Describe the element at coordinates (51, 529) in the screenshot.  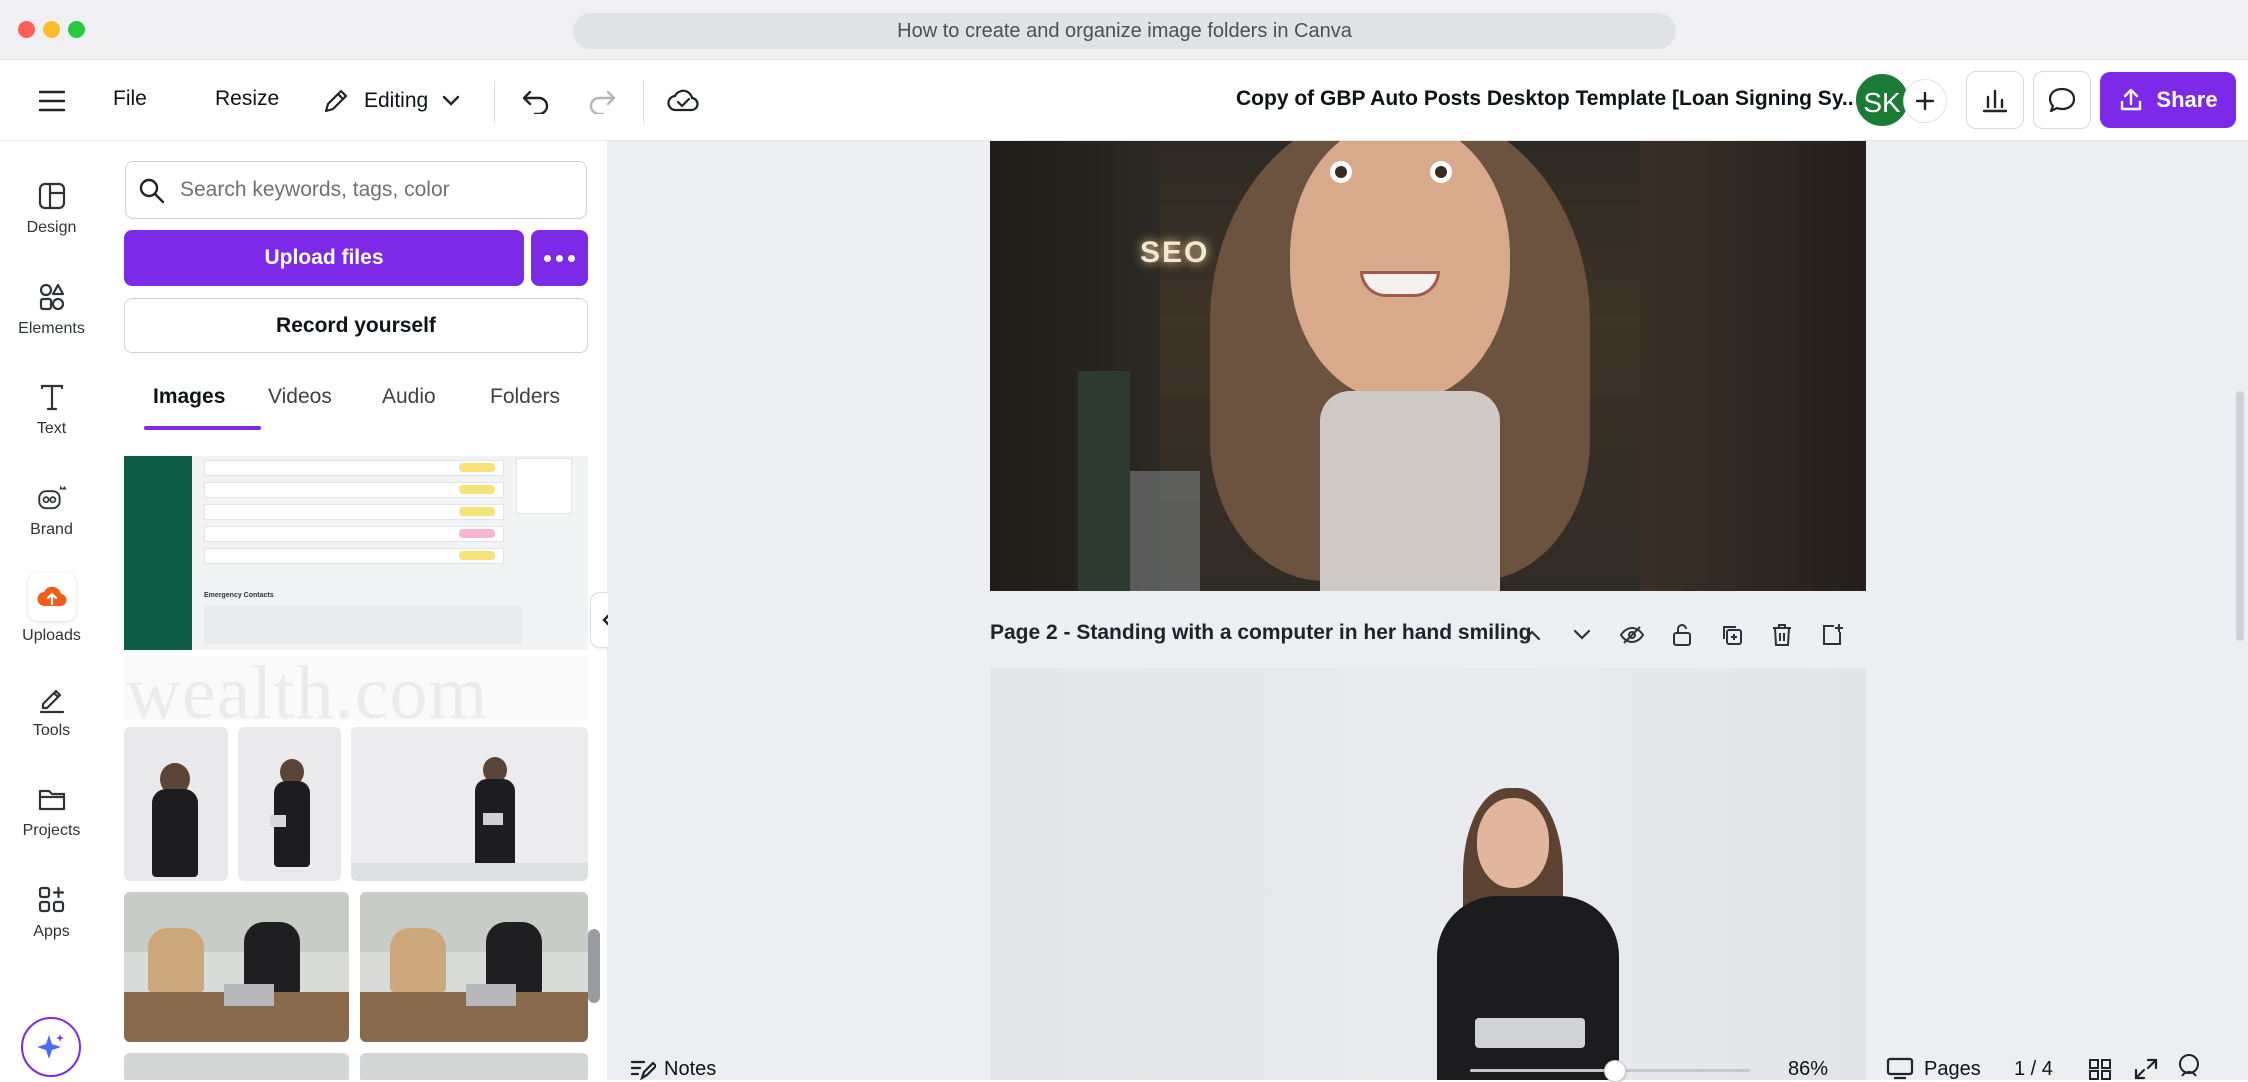
I see `rail-label-brand: Brand` at that location.